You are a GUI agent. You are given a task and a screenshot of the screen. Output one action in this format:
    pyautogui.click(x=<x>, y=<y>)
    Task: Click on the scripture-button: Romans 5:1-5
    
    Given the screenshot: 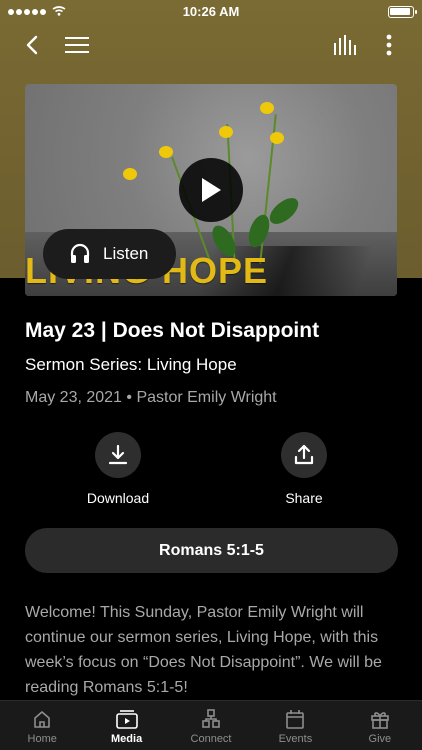 What is the action you would take?
    pyautogui.click(x=211, y=550)
    